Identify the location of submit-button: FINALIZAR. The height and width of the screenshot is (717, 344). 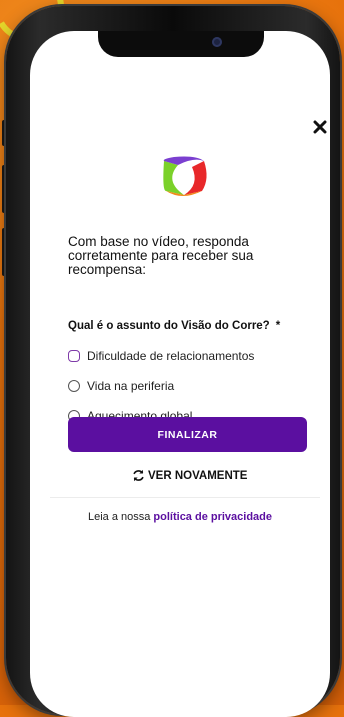
(187, 434).